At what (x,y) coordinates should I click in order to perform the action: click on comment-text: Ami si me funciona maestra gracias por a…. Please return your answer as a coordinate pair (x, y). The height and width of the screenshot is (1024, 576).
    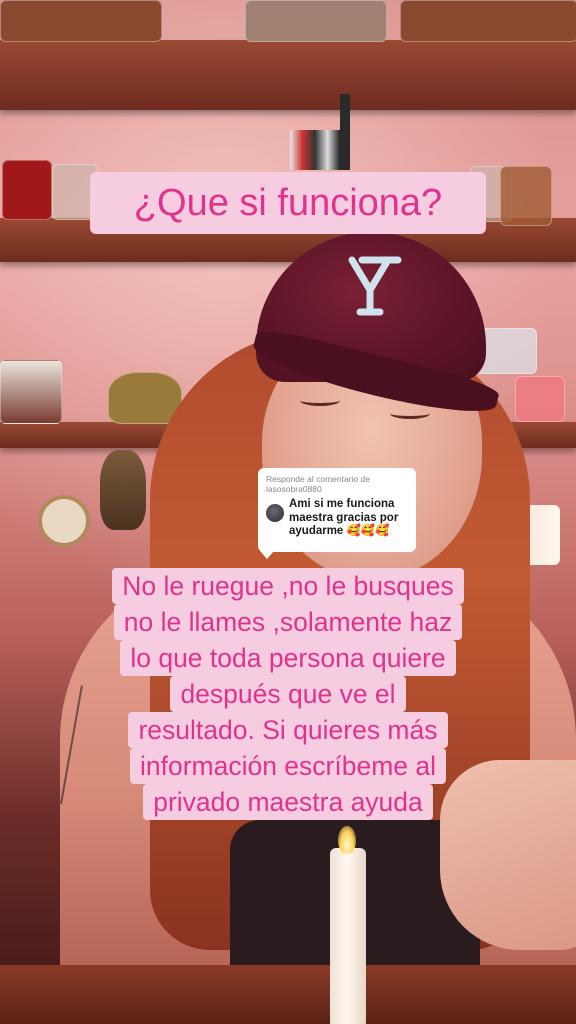
    Looking at the image, I should click on (344, 517).